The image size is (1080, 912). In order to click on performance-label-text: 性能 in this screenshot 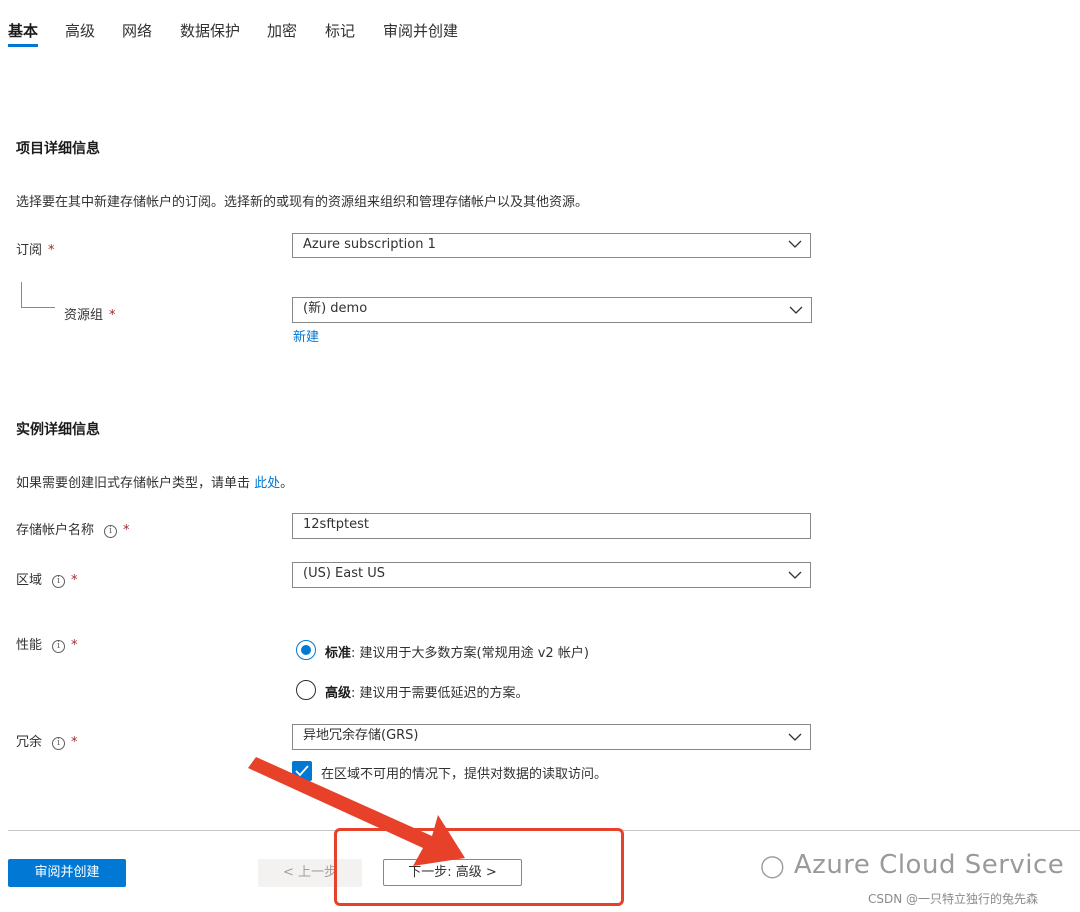, I will do `click(29, 645)`.